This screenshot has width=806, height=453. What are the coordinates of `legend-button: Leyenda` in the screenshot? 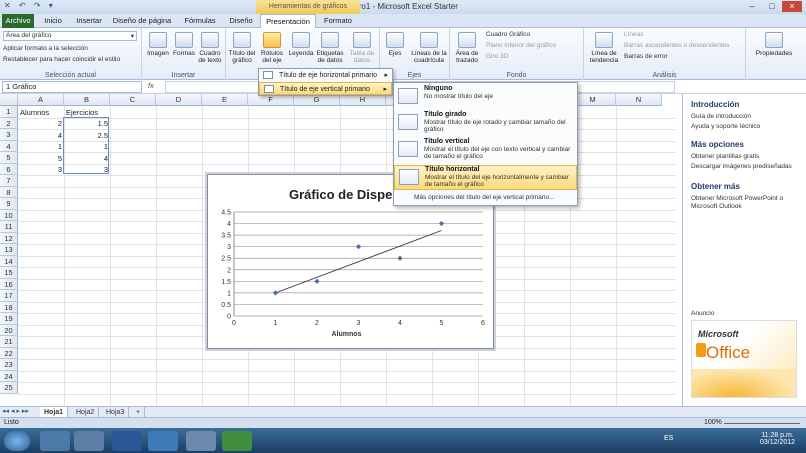 It's located at (301, 44).